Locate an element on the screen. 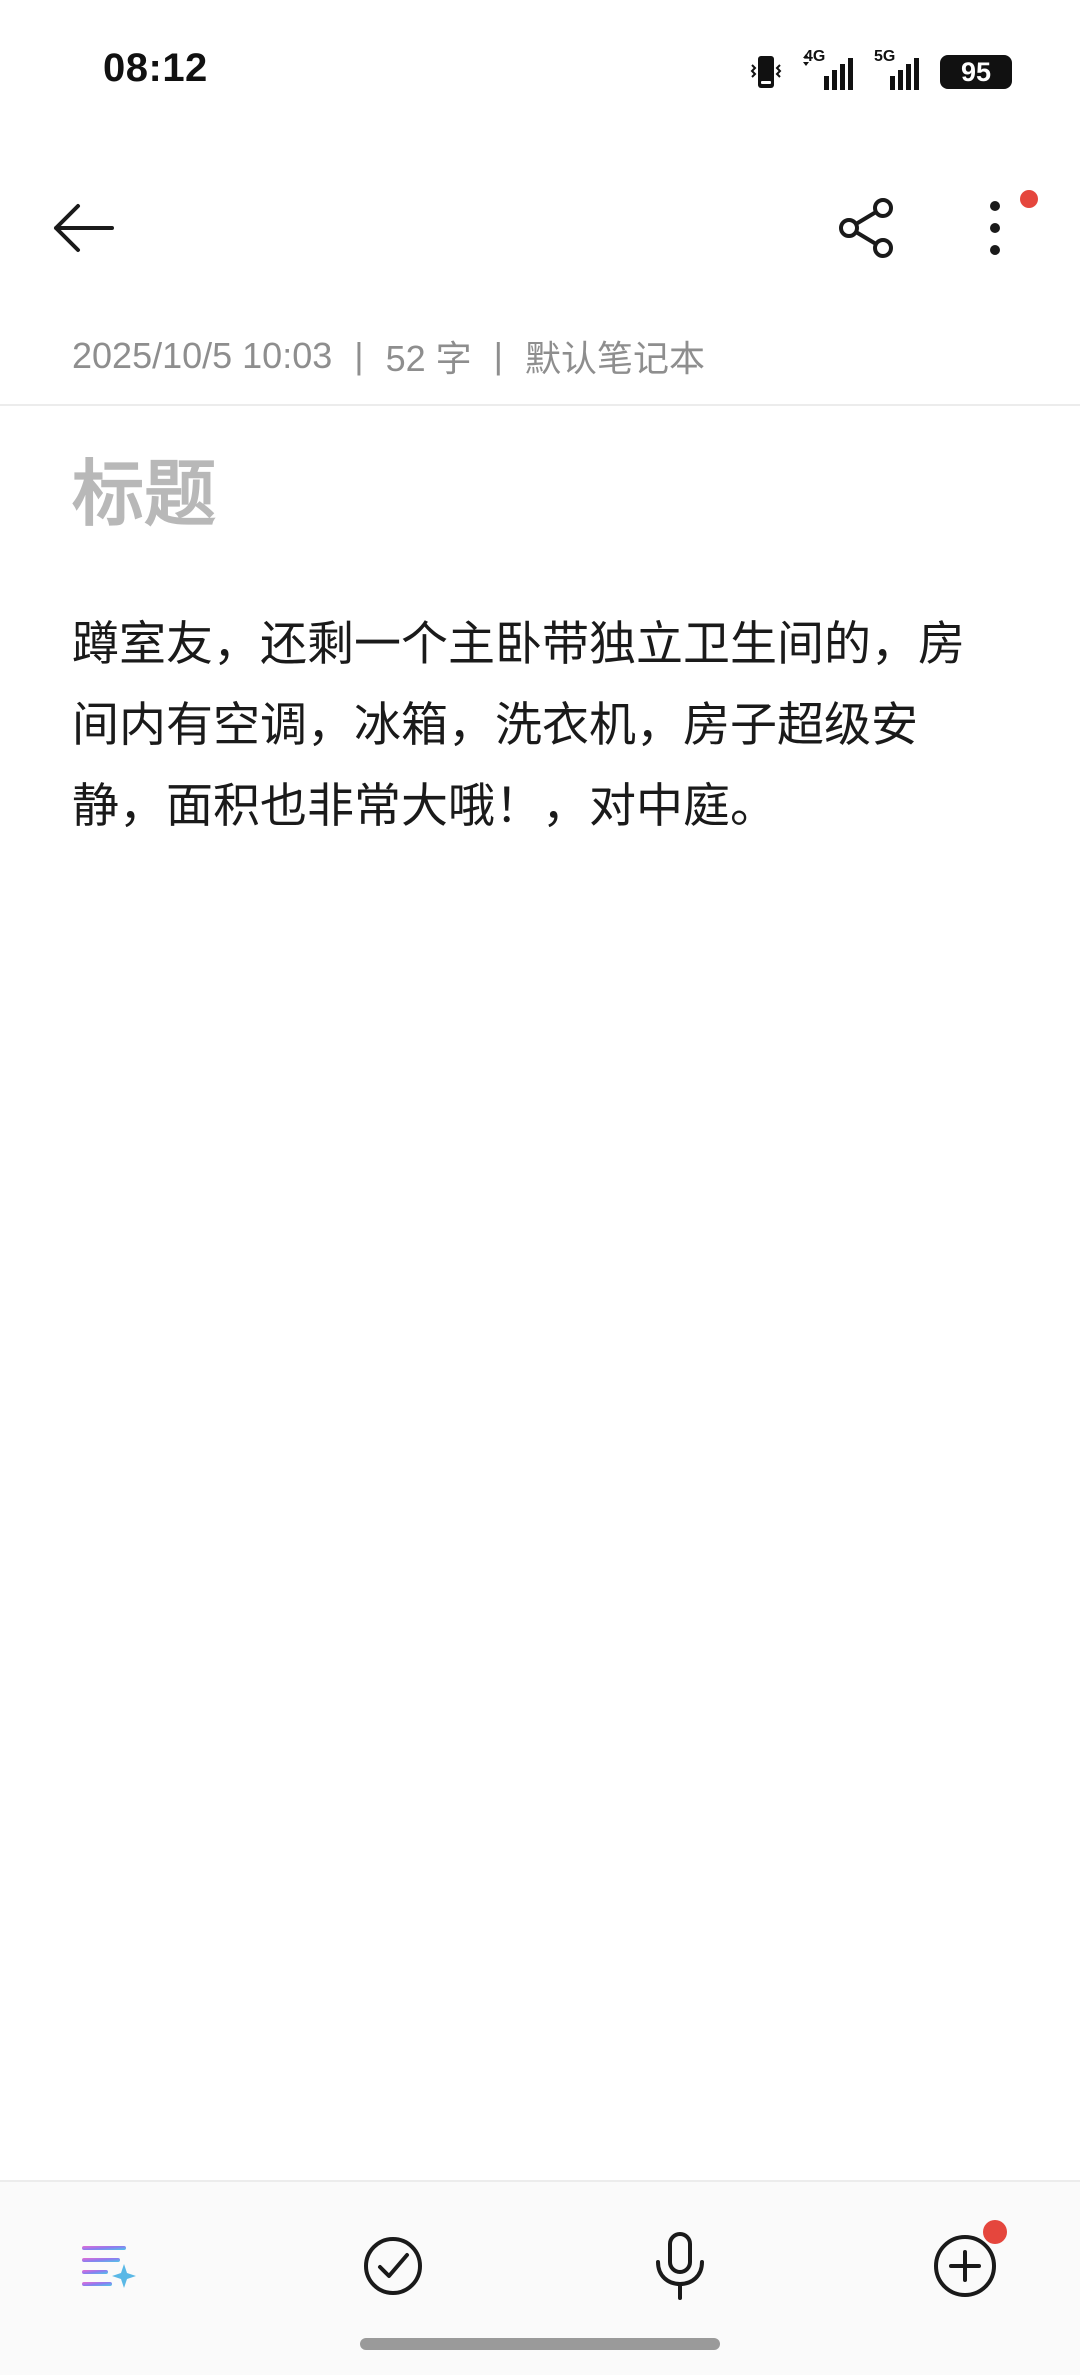 The width and height of the screenshot is (1080, 2375). microphone-icon is located at coordinates (680, 2268).